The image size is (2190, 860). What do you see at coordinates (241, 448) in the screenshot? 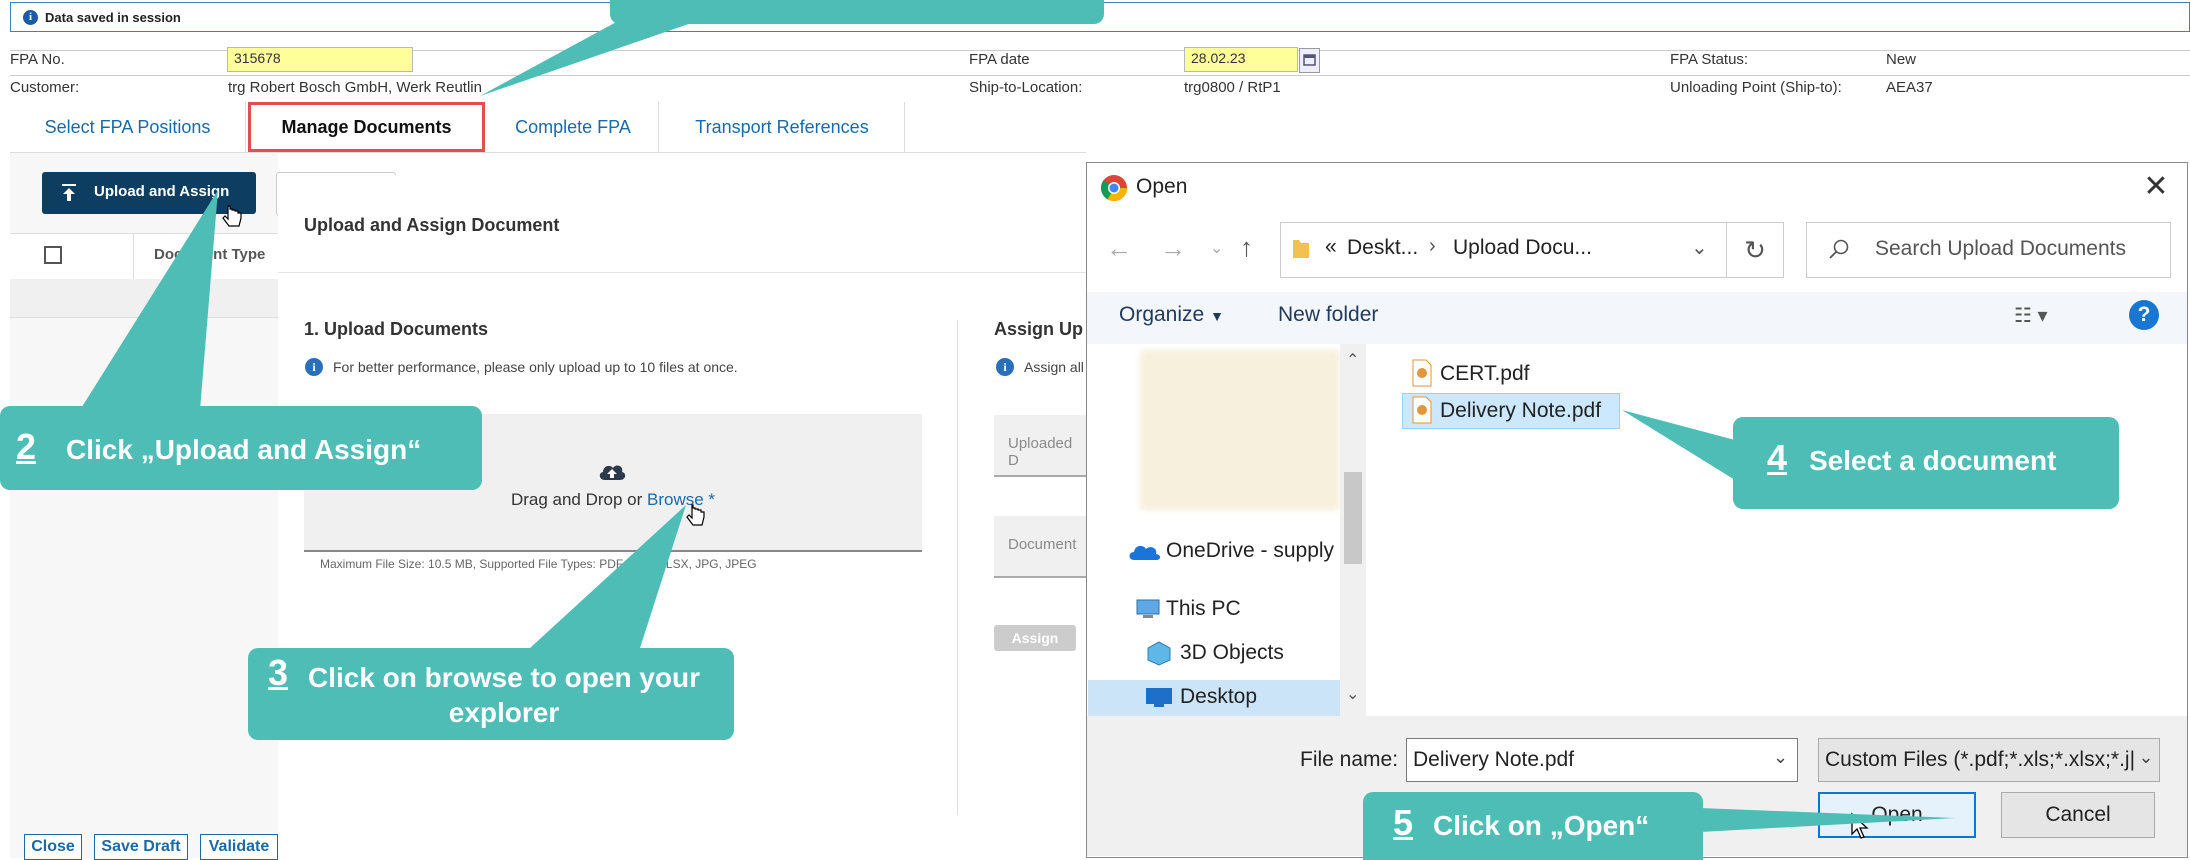
I see `callout-step-2: 2 Click „Upload and Assign“` at bounding box center [241, 448].